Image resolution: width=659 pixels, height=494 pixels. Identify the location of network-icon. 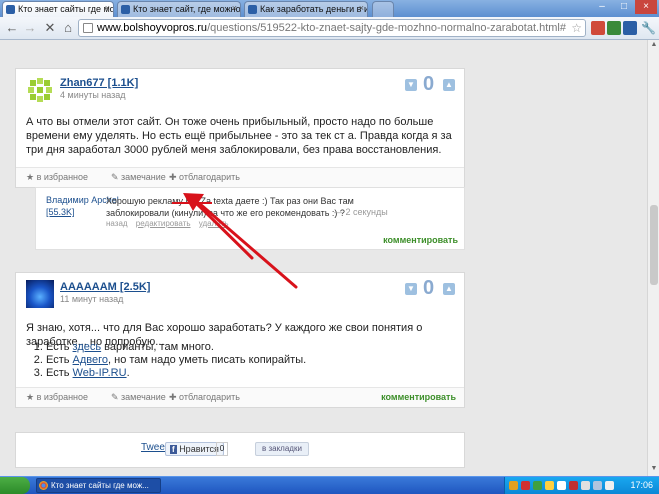
(597, 485).